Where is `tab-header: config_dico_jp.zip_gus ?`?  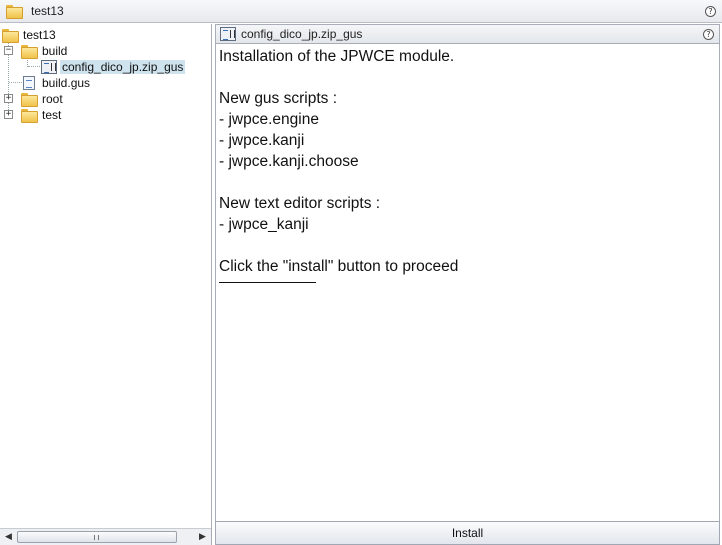
tab-header: config_dico_jp.zip_gus ? is located at coordinates (467, 34).